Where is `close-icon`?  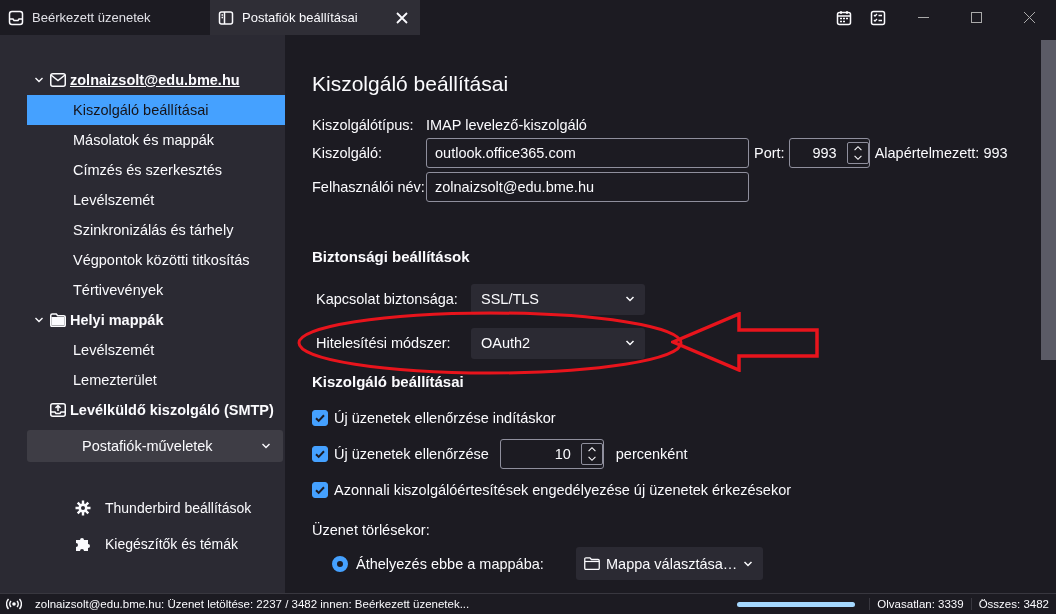 close-icon is located at coordinates (1029, 17).